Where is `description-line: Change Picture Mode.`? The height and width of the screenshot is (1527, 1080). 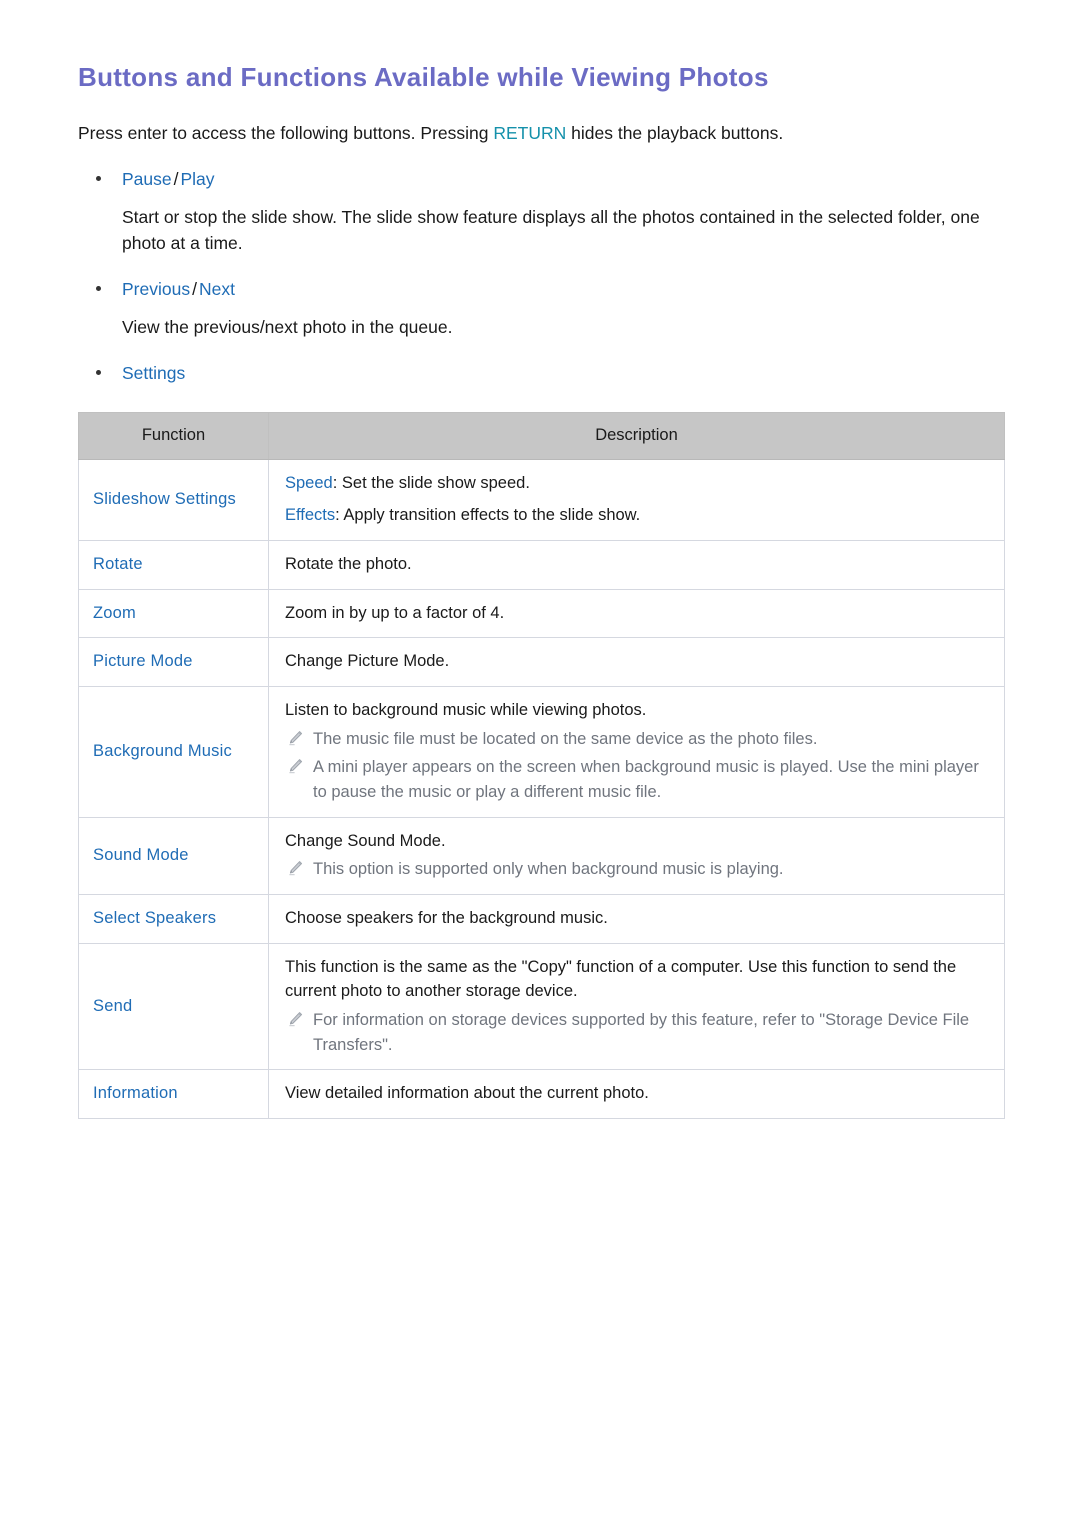 description-line: Change Picture Mode. is located at coordinates (367, 661).